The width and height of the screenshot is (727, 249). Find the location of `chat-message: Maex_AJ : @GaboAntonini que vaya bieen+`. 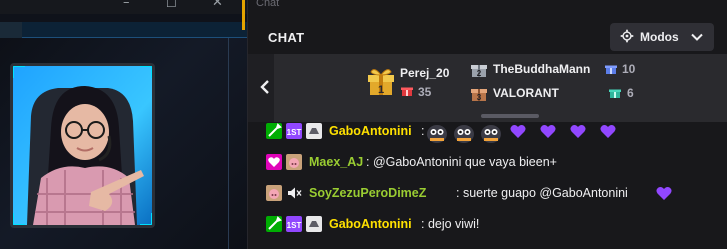

chat-message: Maex_AJ : @GaboAntonini que vaya bieen+ is located at coordinates (491, 162).